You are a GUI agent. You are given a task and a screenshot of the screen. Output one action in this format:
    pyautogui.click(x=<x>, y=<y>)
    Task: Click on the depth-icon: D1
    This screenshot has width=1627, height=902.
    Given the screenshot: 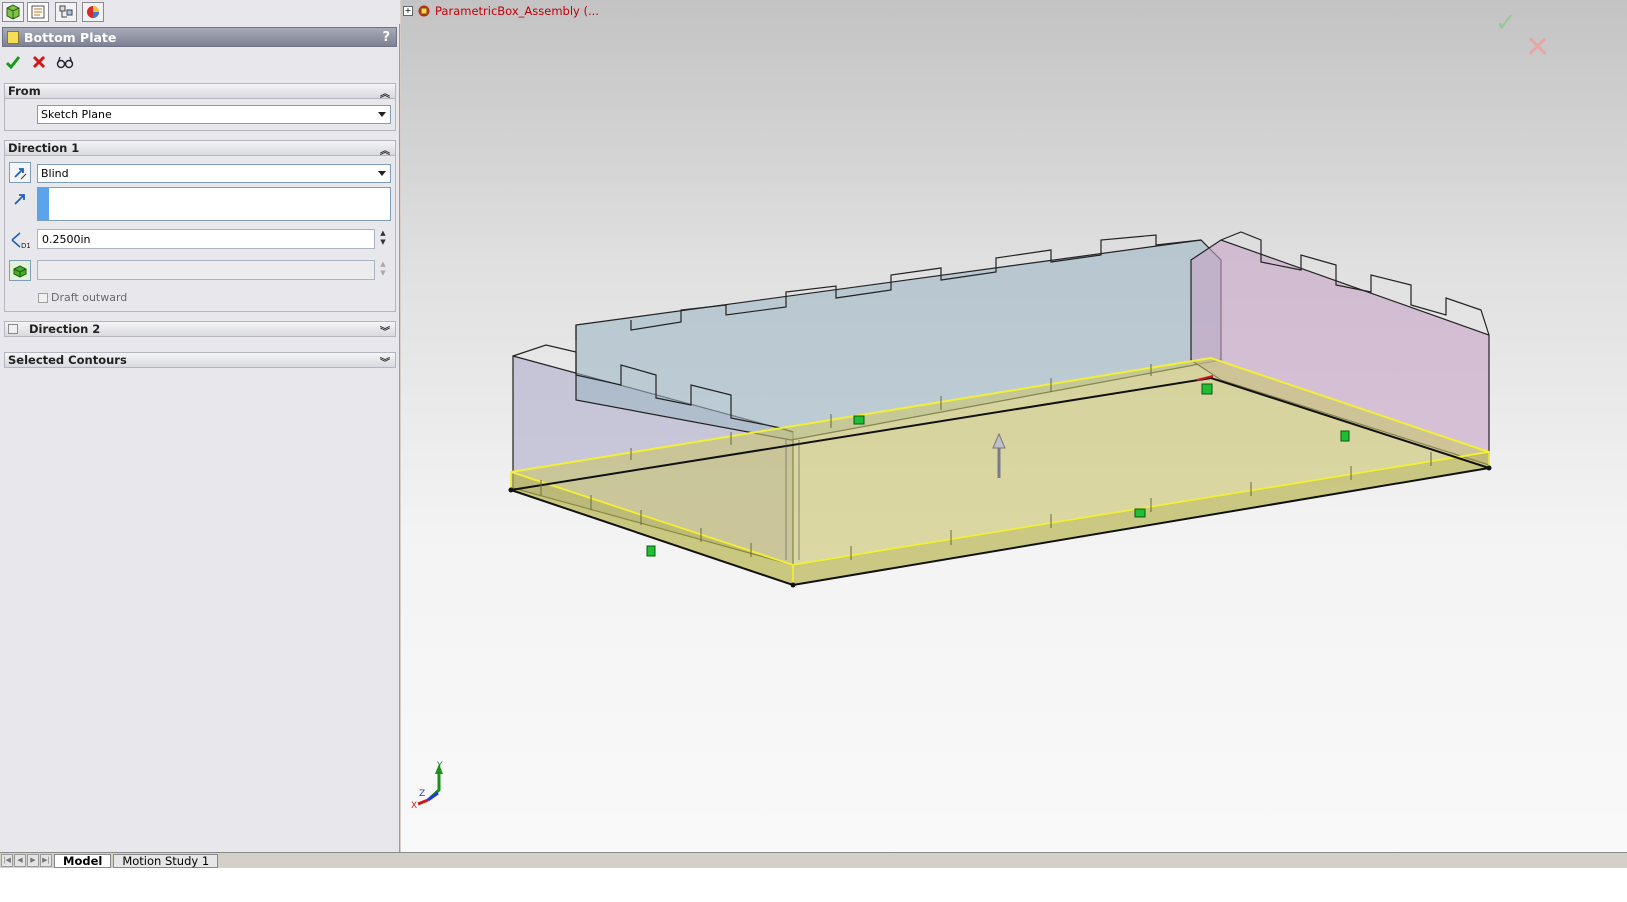 What is the action you would take?
    pyautogui.click(x=20, y=239)
    